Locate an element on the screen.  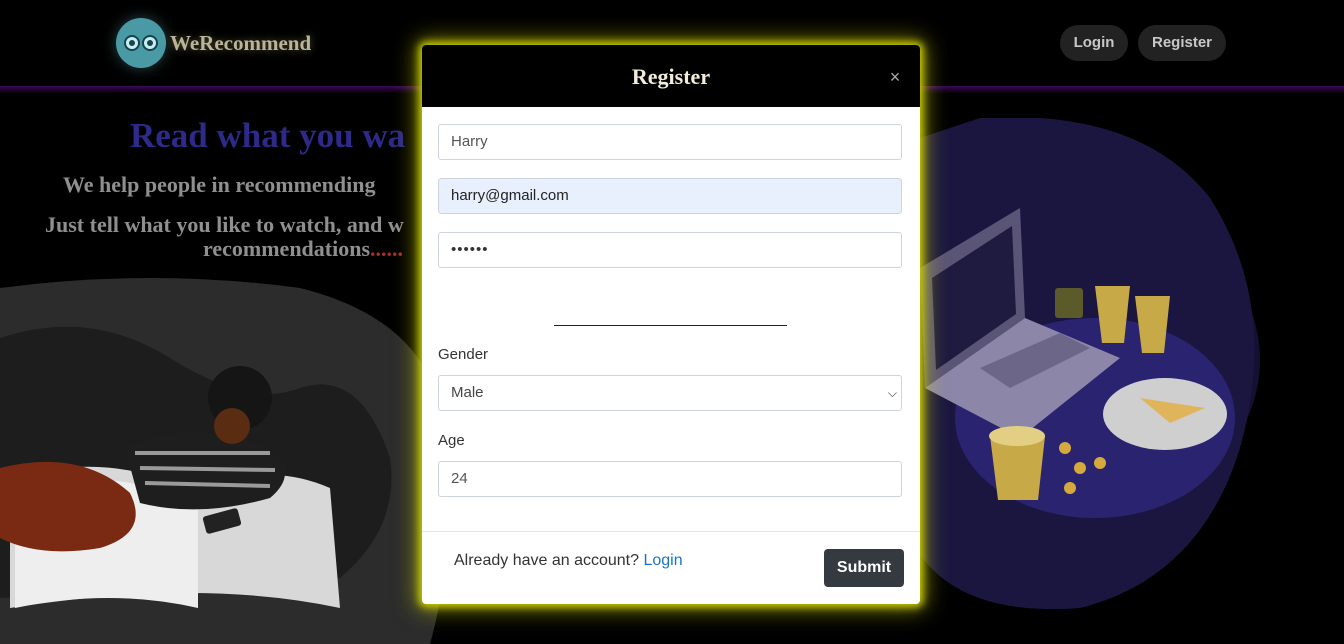
age-field: 24 is located at coordinates (670, 479).